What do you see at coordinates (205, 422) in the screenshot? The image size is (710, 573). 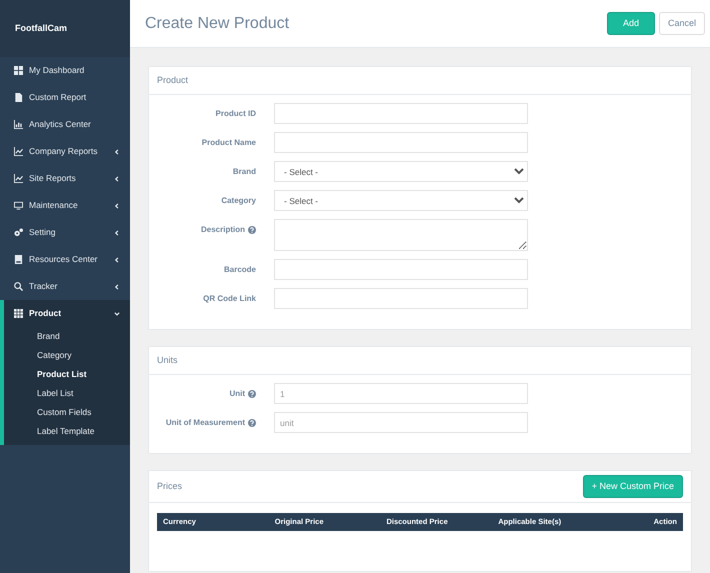 I see `field-label: Unit of Measurement` at bounding box center [205, 422].